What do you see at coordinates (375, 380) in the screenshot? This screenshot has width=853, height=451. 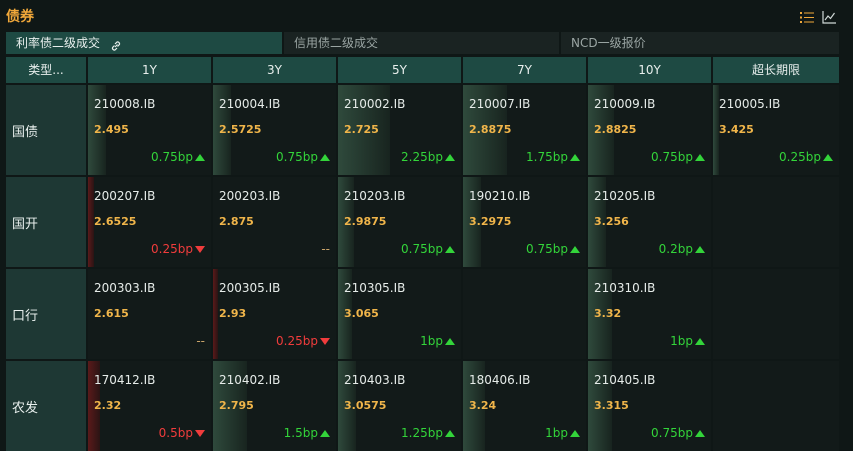 I see `bond-code: 210403.IB` at bounding box center [375, 380].